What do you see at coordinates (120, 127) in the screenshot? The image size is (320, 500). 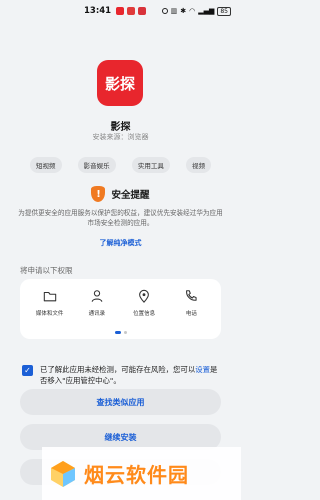 I see `app-name: 影探` at bounding box center [120, 127].